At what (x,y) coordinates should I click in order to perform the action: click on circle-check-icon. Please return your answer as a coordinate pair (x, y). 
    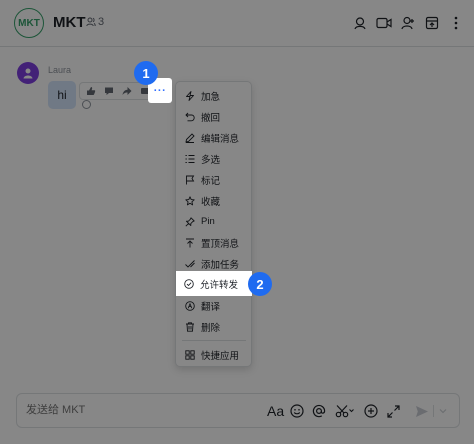
    Looking at the image, I should click on (189, 283).